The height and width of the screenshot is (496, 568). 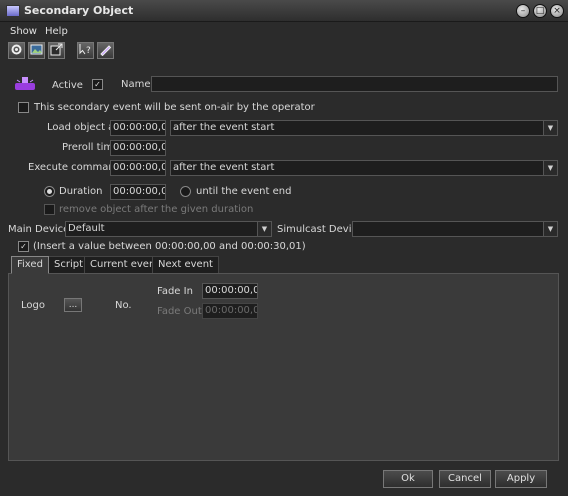 What do you see at coordinates (179, 311) in the screenshot?
I see `fade-out-label: Fade Out` at bounding box center [179, 311].